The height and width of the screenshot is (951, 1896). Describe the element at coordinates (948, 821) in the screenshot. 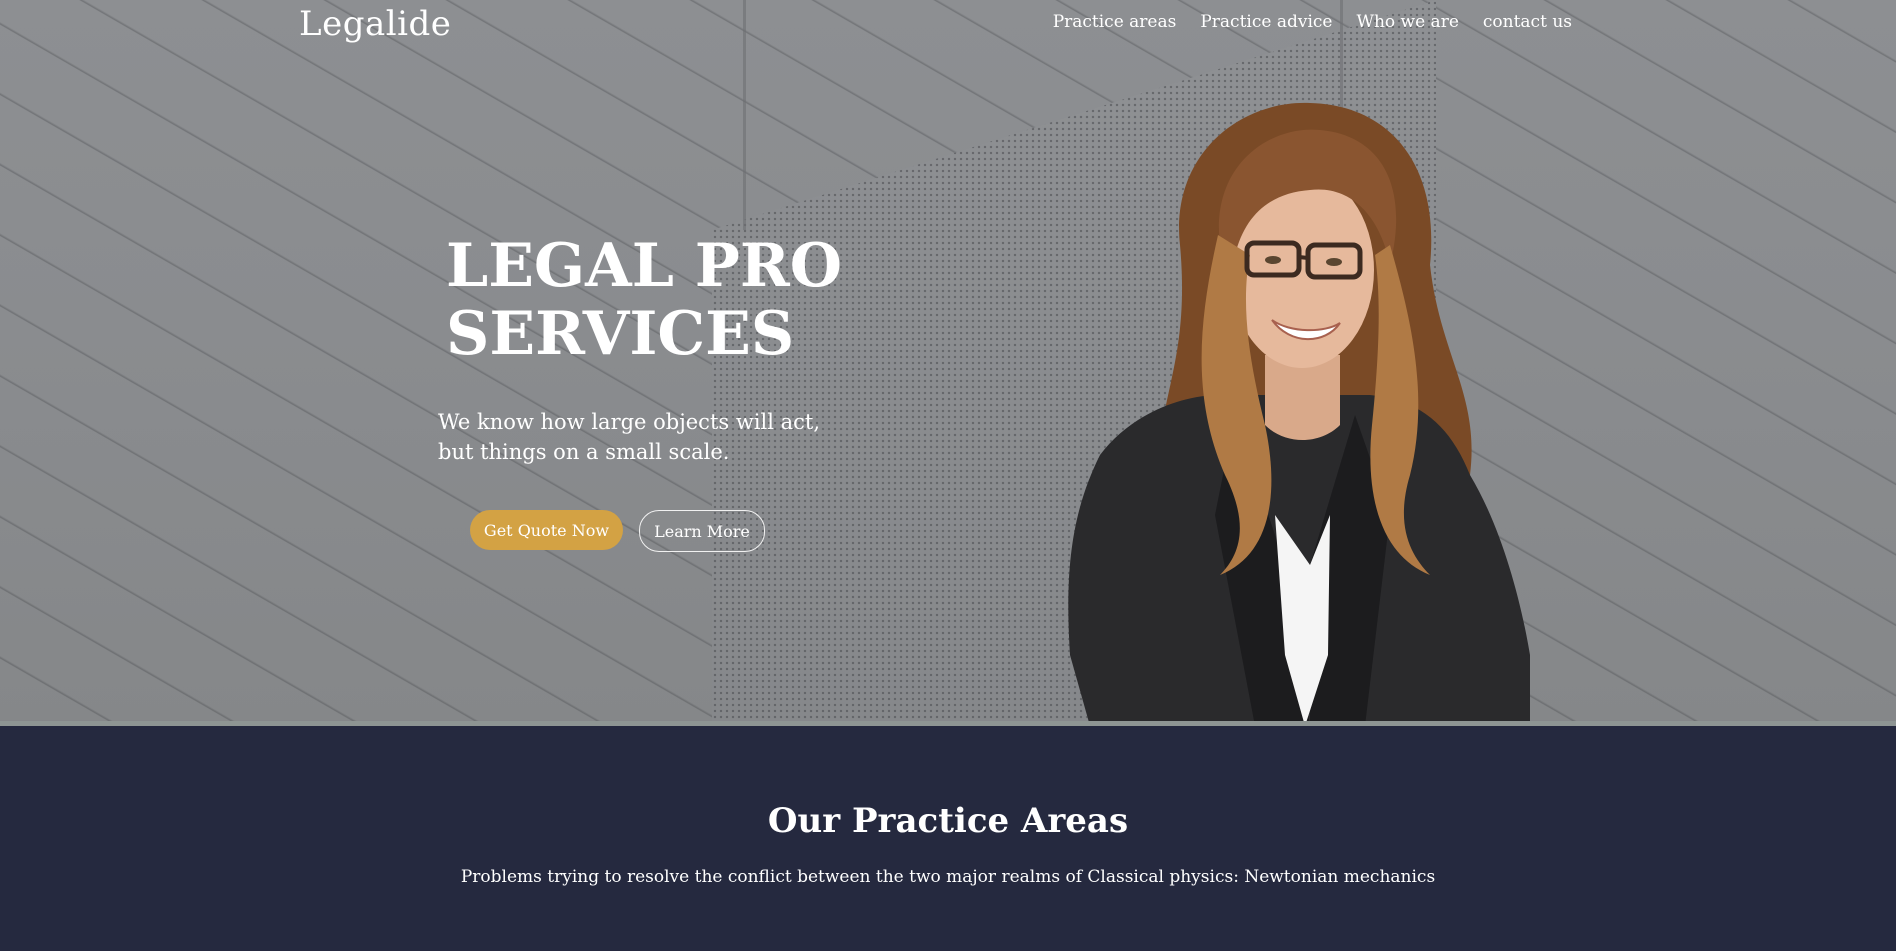

I see `practice-areas-title: Our Practice Areas` at that location.